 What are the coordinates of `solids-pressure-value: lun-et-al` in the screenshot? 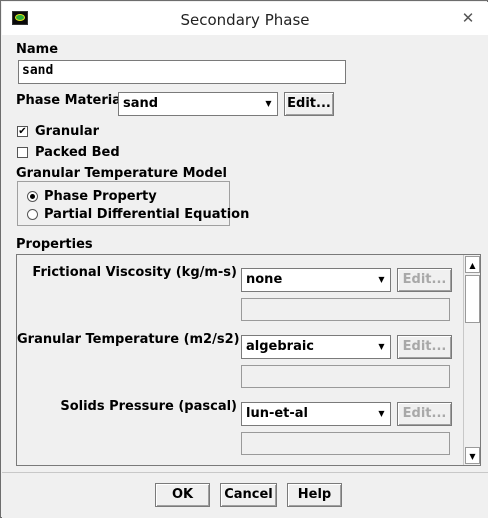 It's located at (277, 413).